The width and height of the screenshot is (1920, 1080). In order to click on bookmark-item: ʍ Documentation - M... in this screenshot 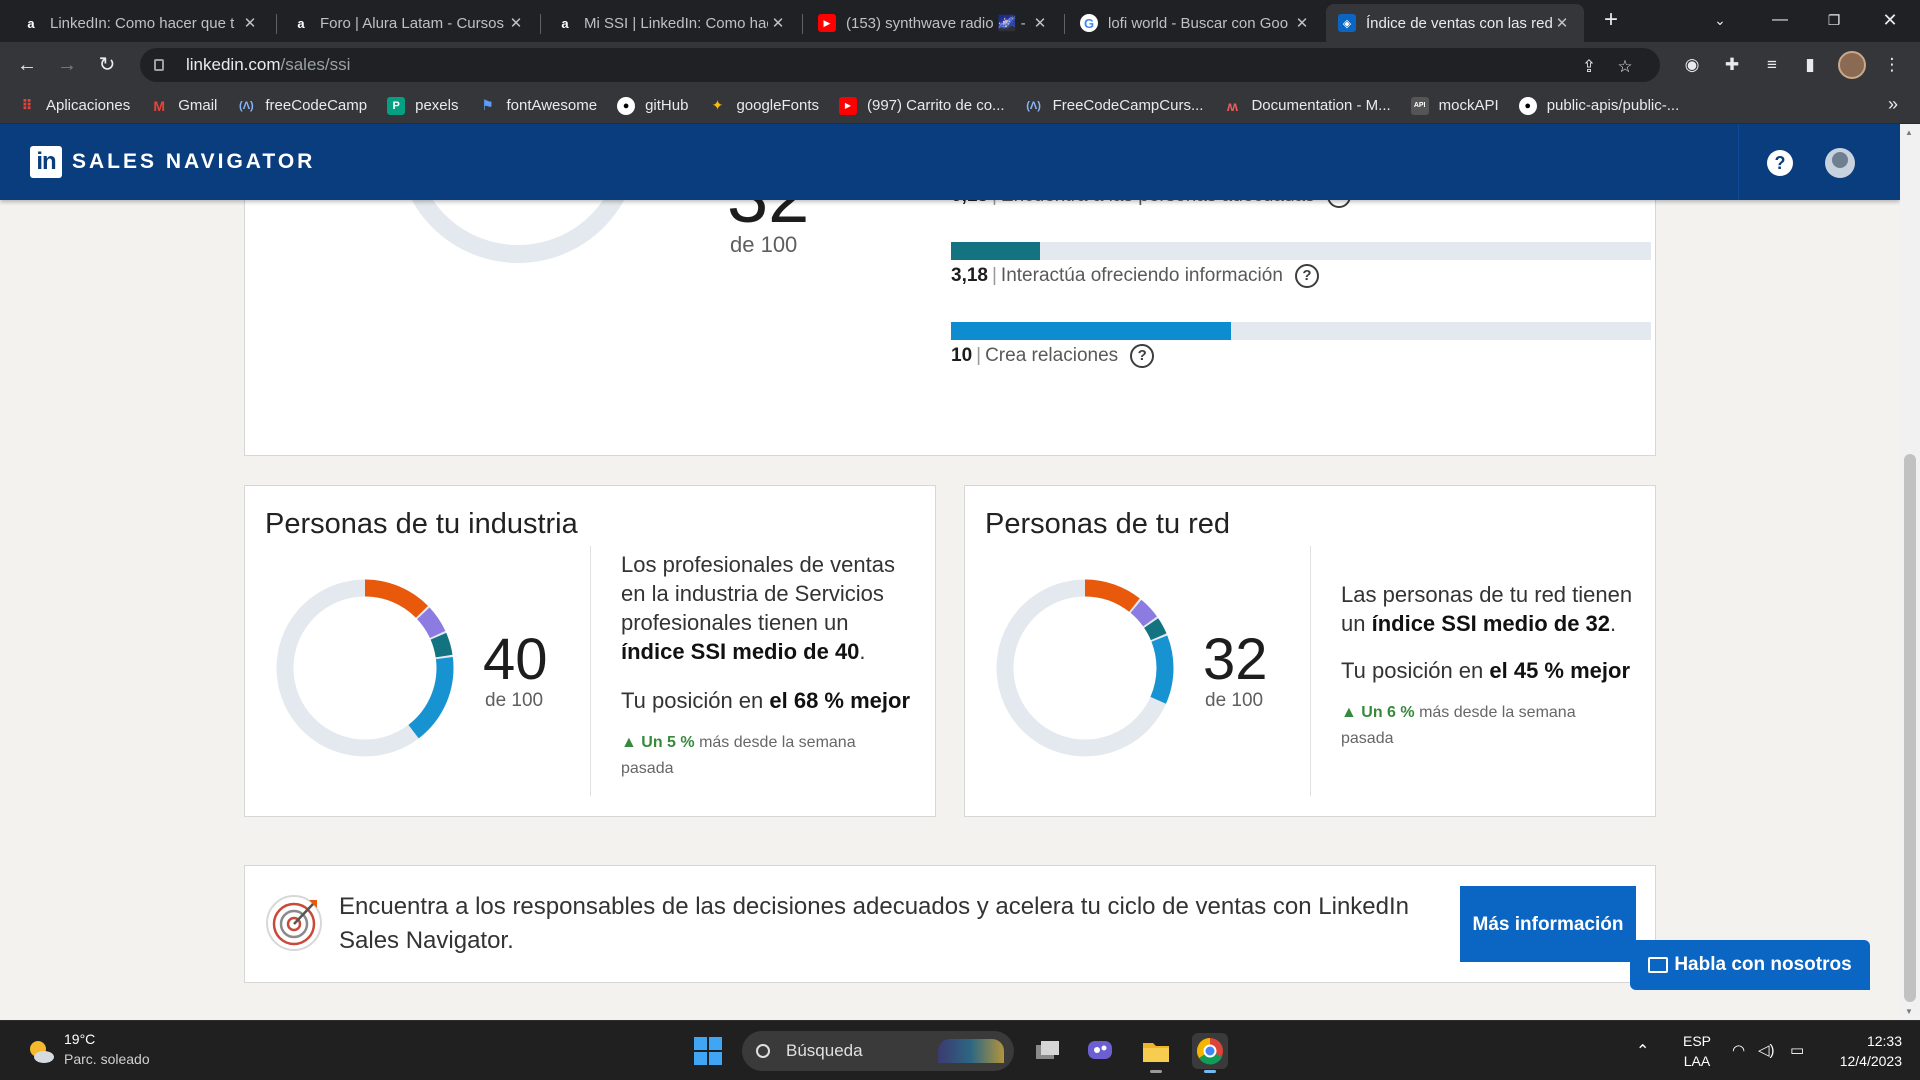, I will do `click(1307, 106)`.